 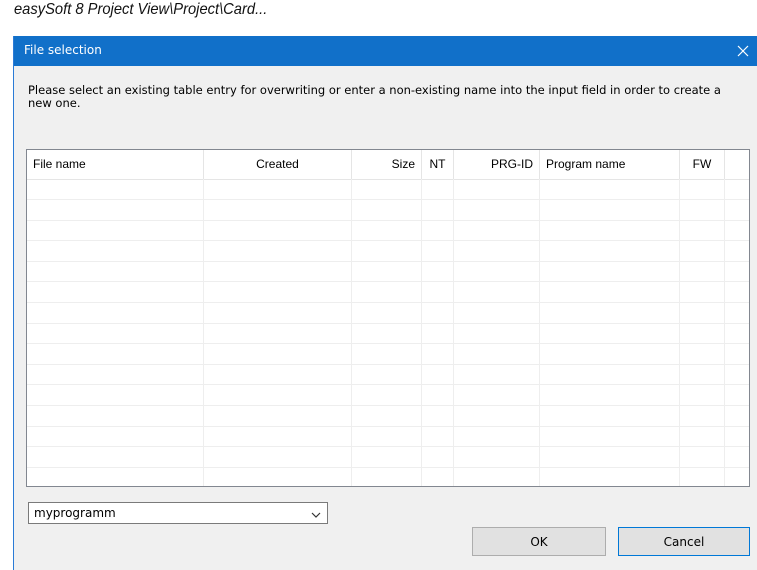 I want to click on column-header-program-name: Program name, so click(x=610, y=164).